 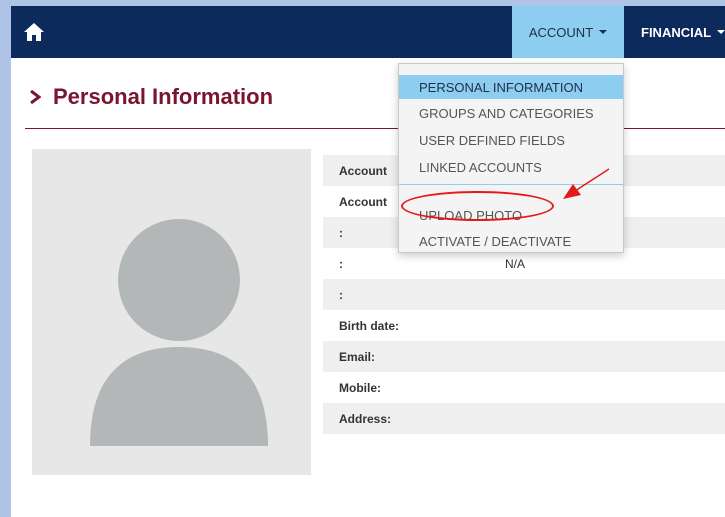 What do you see at coordinates (369, 325) in the screenshot?
I see `detail-label: Birth date:` at bounding box center [369, 325].